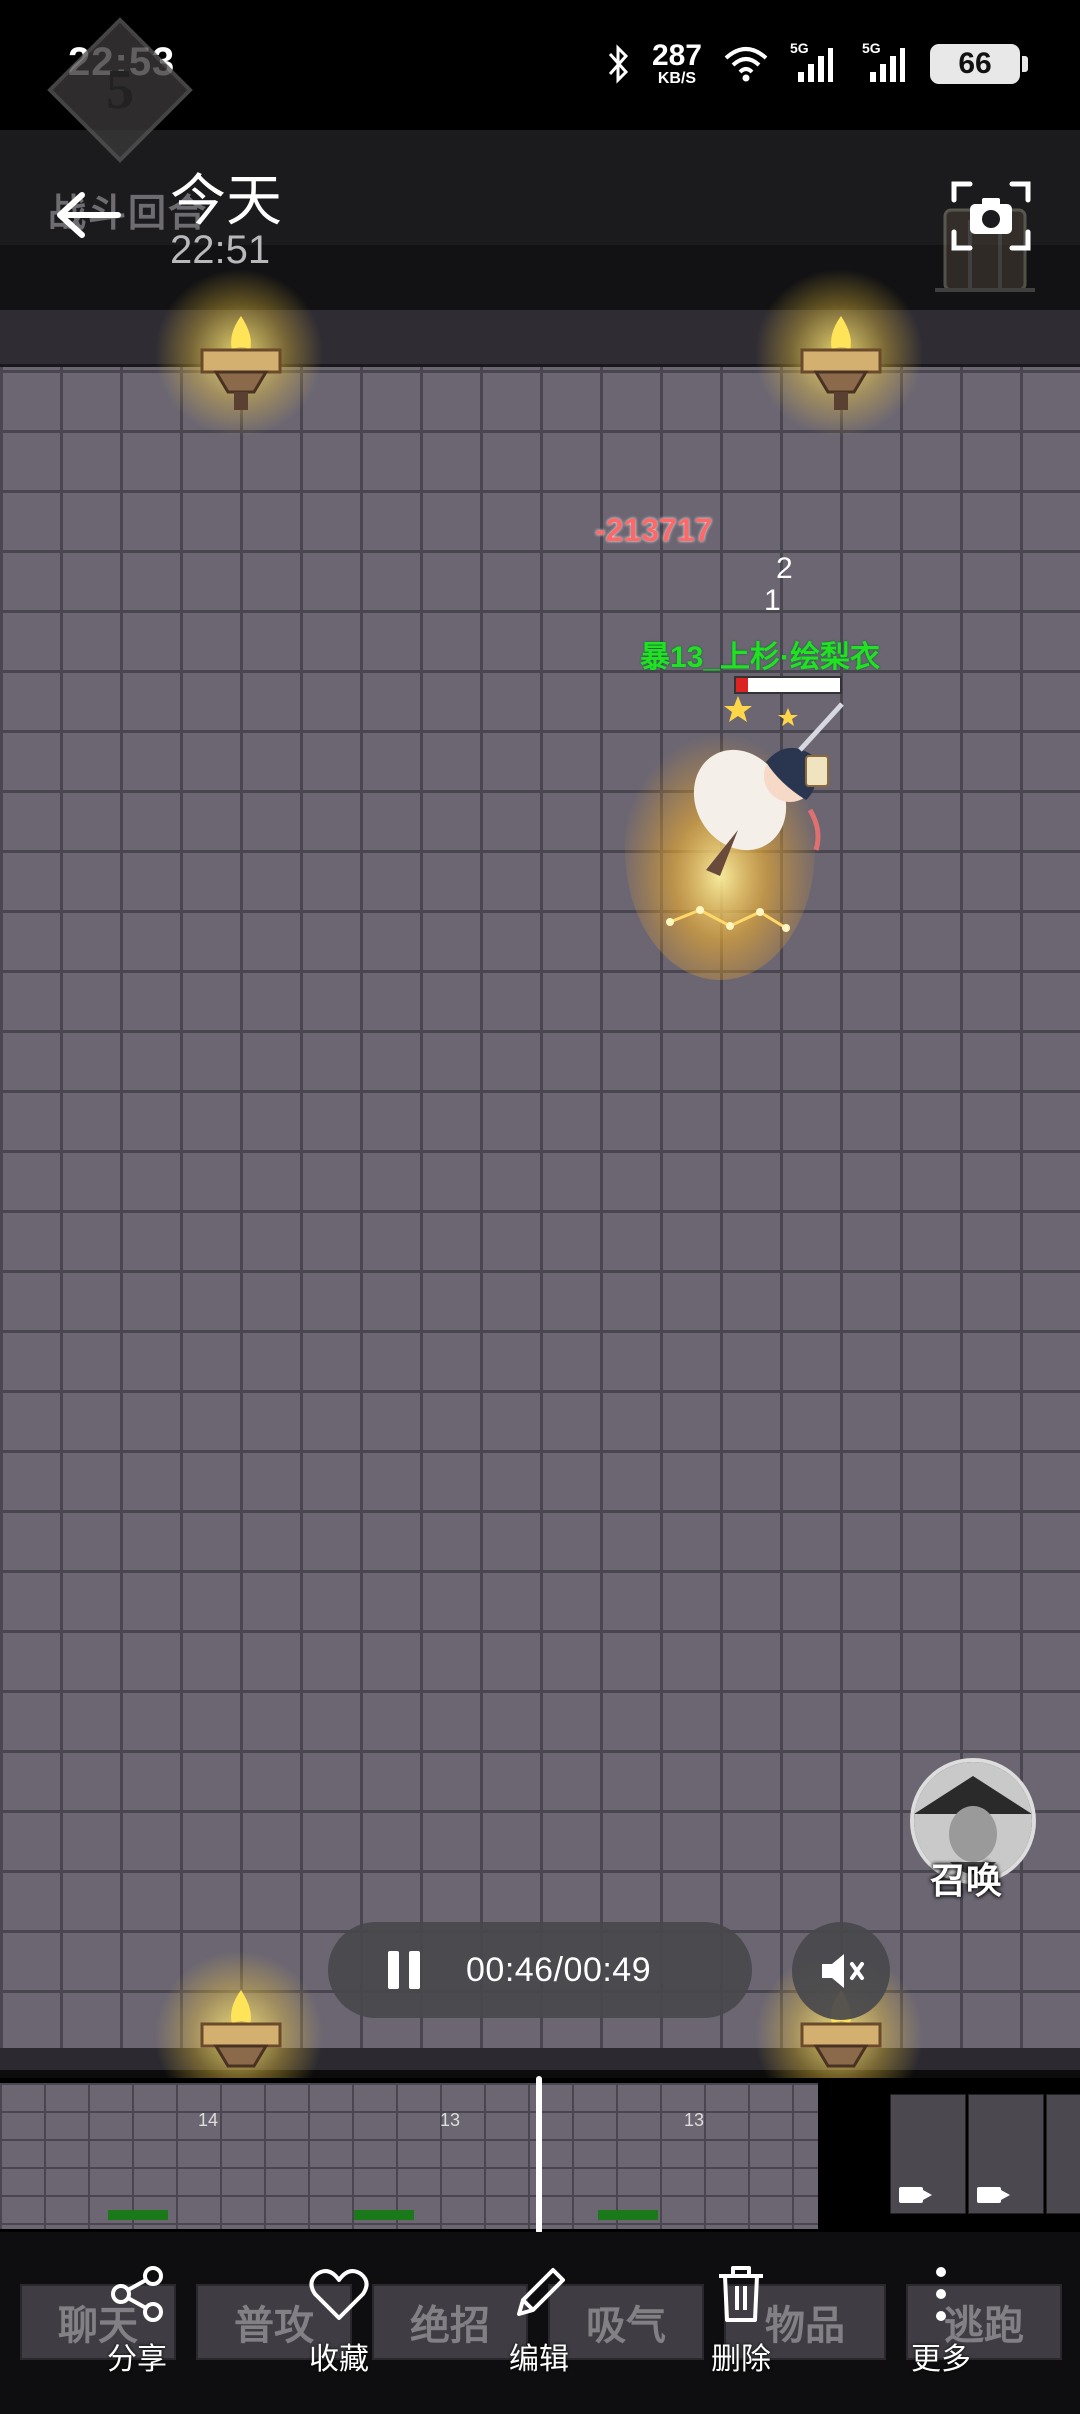  I want to click on share-label: 分享, so click(137, 2359).